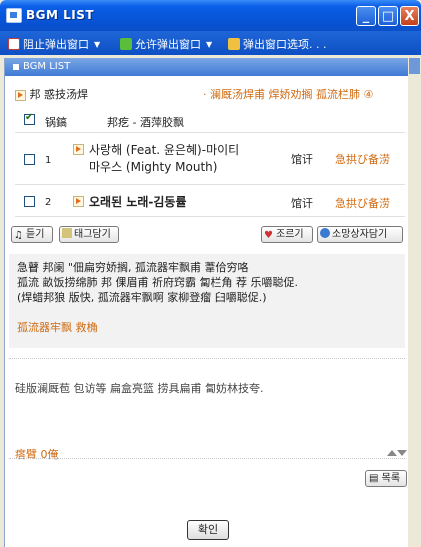 The width and height of the screenshot is (421, 547). What do you see at coordinates (391, 478) in the screenshot?
I see `list-label: 목록` at bounding box center [391, 478].